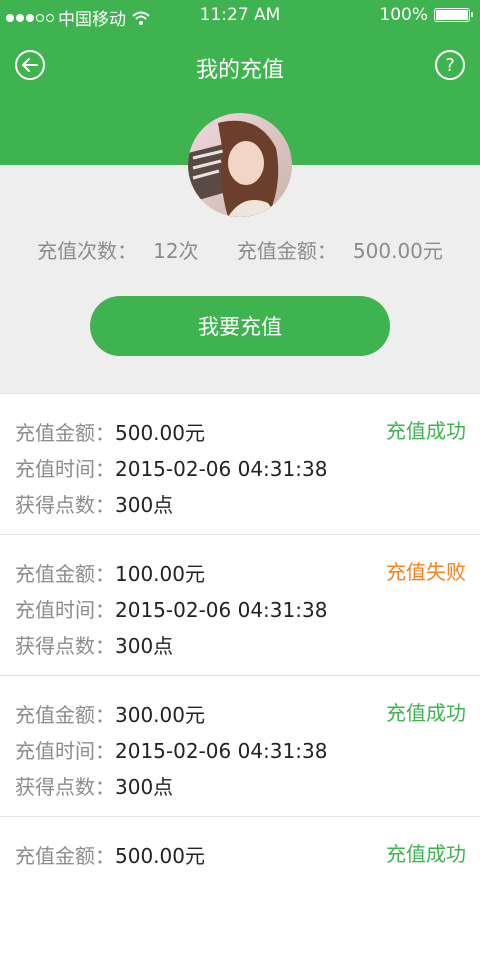 This screenshot has width=480, height=957. Describe the element at coordinates (110, 715) in the screenshot. I see `record-amount-row: 充值金额：300.00元` at that location.